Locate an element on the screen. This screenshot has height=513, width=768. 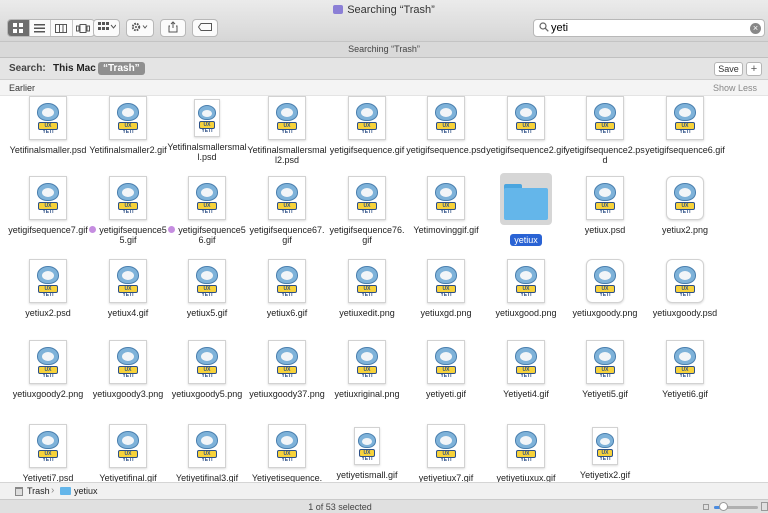
file-item: UX YETI yetigifsequence7.gif is located at coordinates (48, 205).